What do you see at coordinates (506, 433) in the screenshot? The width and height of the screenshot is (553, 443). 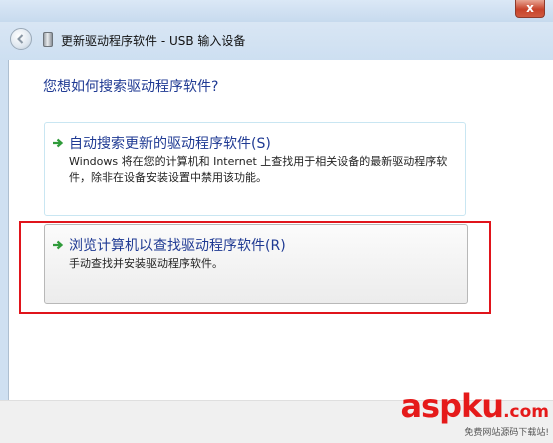 I see `watermark-subtitle: 免费网站源码下载站!` at bounding box center [506, 433].